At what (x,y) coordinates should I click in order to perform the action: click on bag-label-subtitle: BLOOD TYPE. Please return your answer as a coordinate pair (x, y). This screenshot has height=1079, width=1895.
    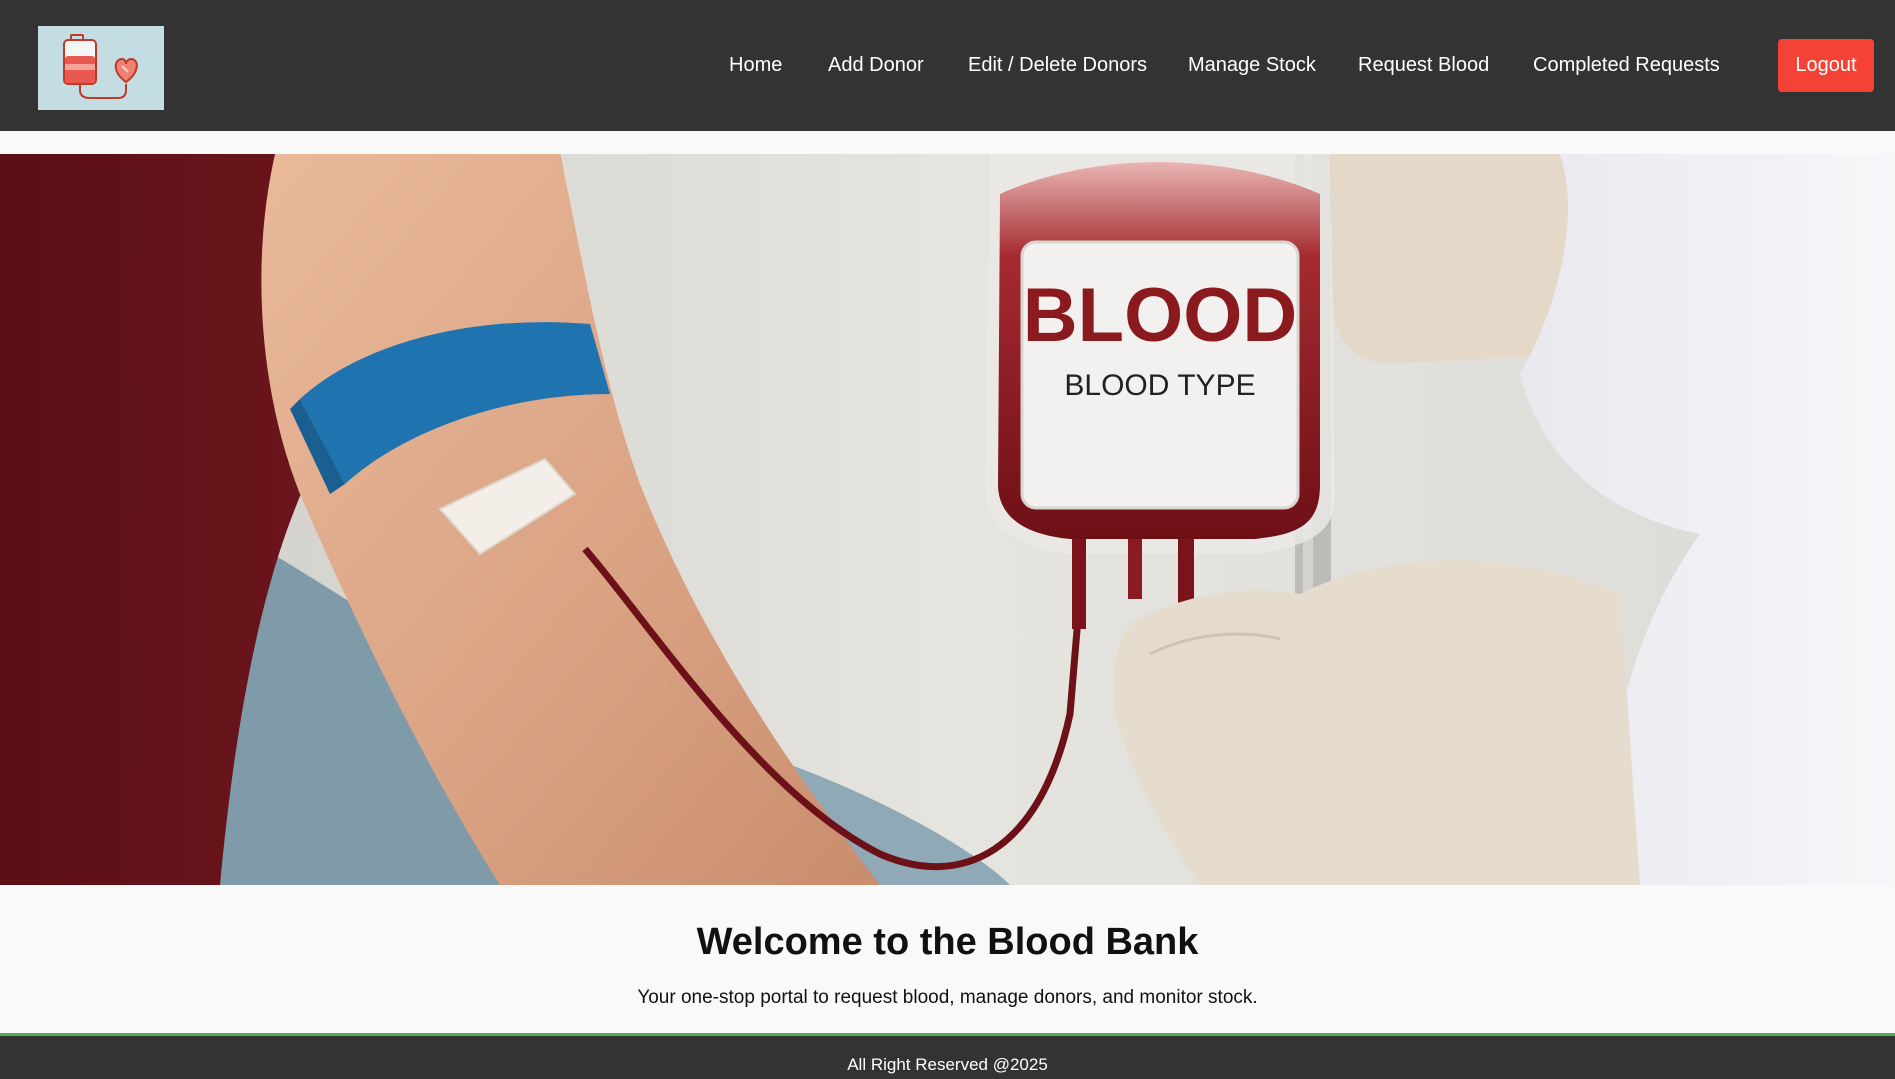
    Looking at the image, I should click on (1159, 385).